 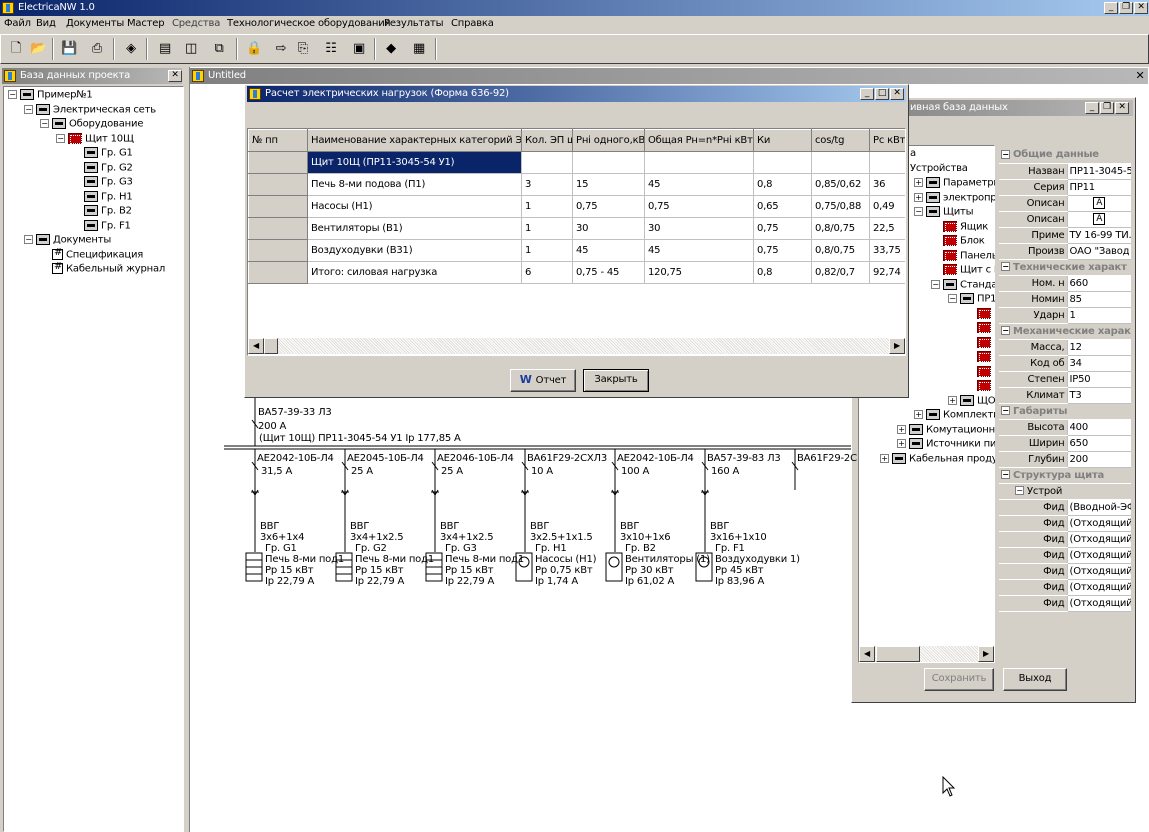 What do you see at coordinates (146, 24) in the screenshot?
I see `menu-item: Мастер` at bounding box center [146, 24].